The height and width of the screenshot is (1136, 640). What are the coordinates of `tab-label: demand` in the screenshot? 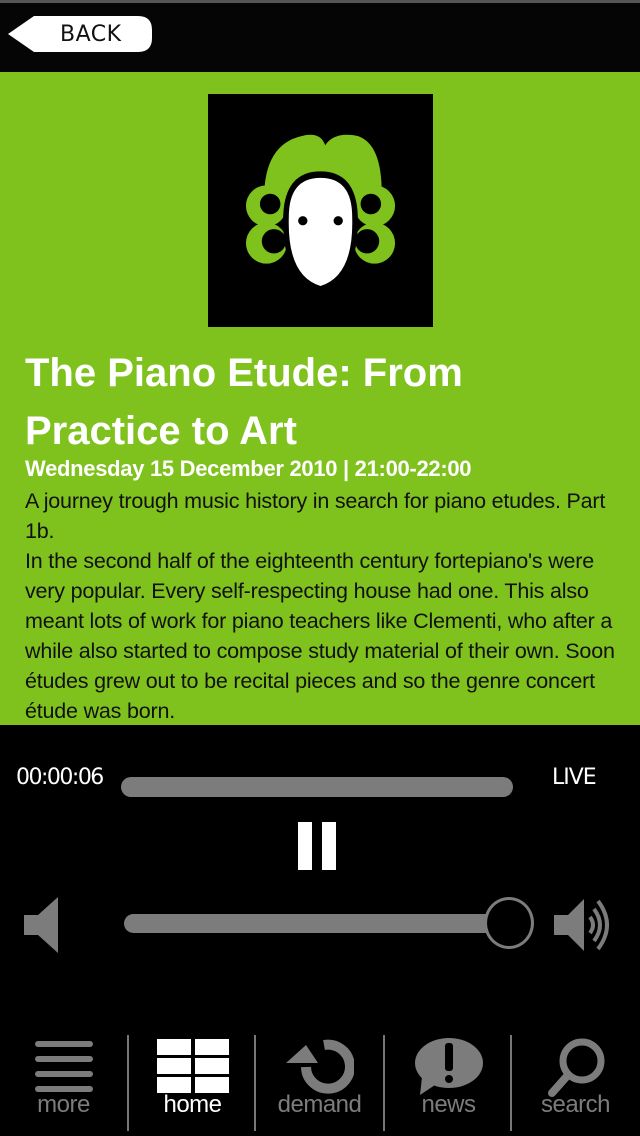 It's located at (319, 1104).